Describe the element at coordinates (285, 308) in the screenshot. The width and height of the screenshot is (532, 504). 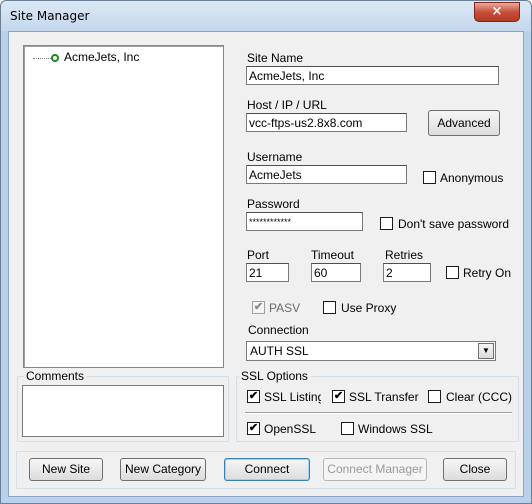
I see `pasv-label: PASV` at that location.